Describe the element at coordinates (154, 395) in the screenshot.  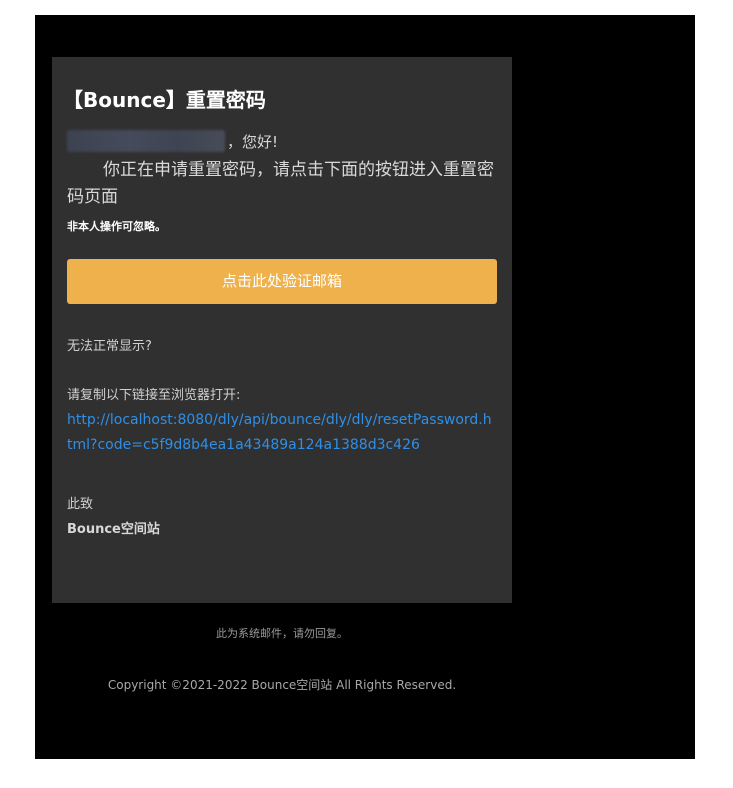
I see `copy-link-prompt: 请复制以下链接至浏览器打开:` at that location.